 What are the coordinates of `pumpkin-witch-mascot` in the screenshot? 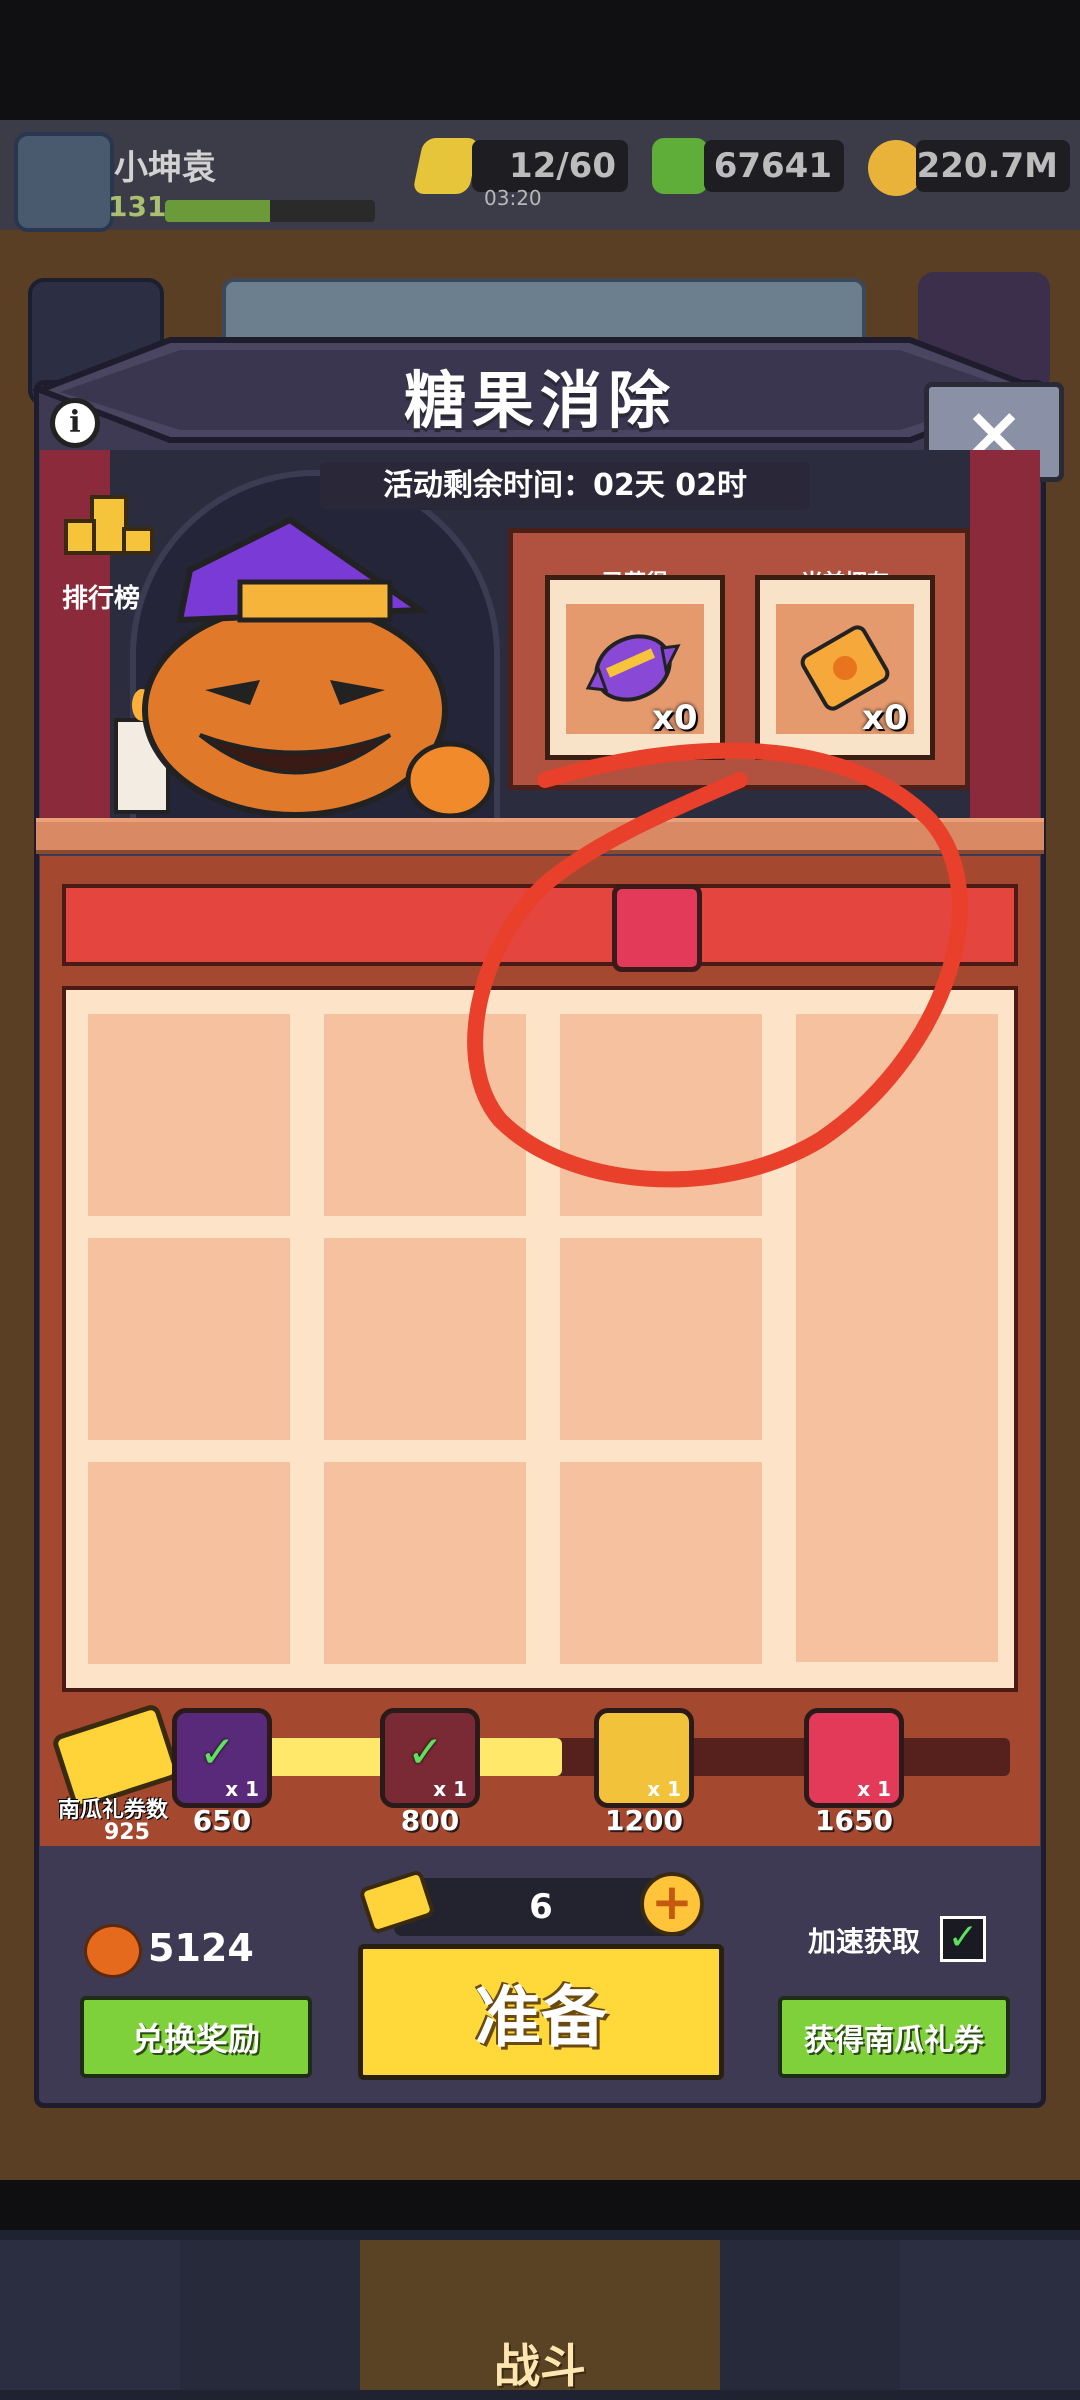 It's located at (304, 667).